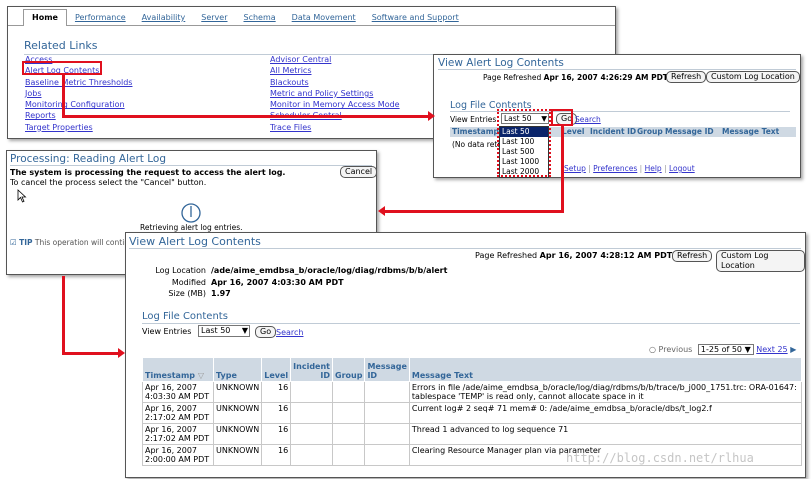  Describe the element at coordinates (178, 434) in the screenshot. I see `timestamp-cell: Apr 16, 2007 2:17:02 AM PDT` at that location.